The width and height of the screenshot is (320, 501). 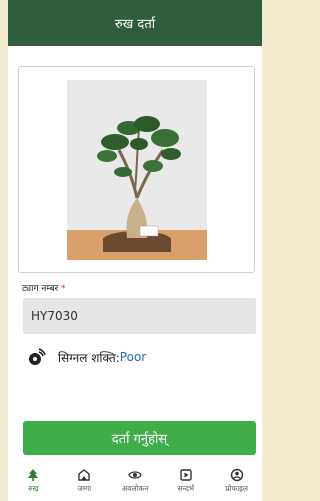 I want to click on eye-icon, so click(x=135, y=475).